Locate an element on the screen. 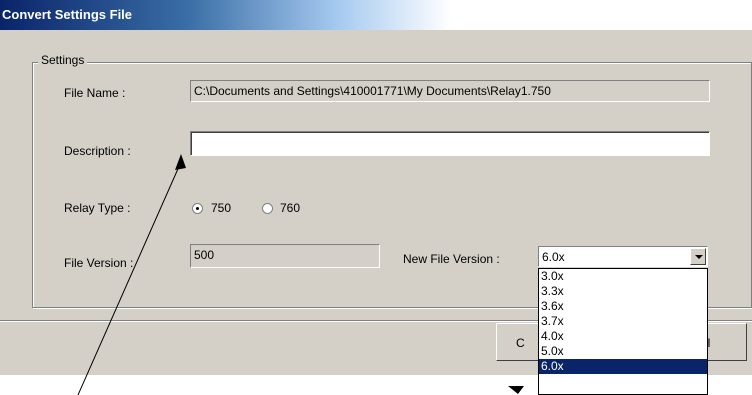  window-title: Convert Settings File is located at coordinates (67, 14).